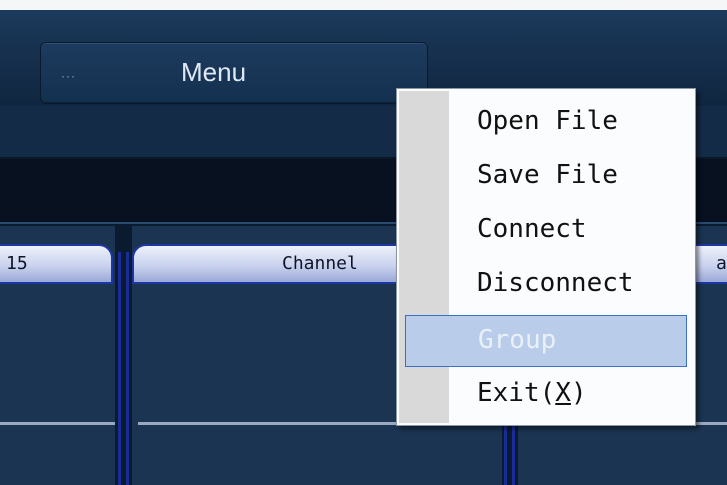  I want to click on menu-item-open-file: Open File, so click(571, 121).